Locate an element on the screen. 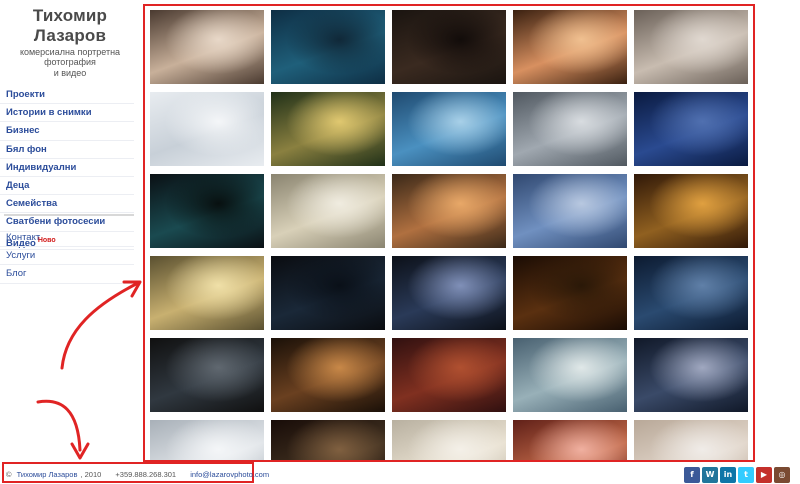  thumb-piano-room is located at coordinates (207, 47).